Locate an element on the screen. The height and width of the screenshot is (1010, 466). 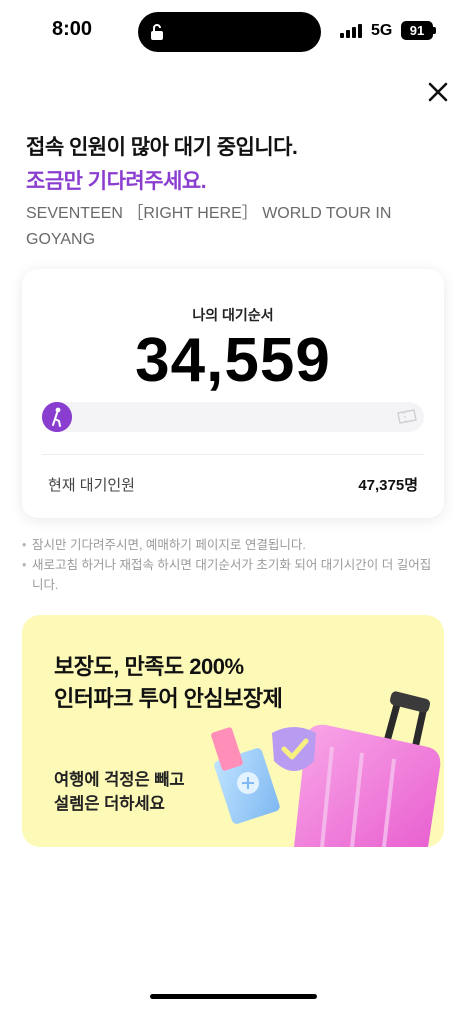
ticket-icon is located at coordinates (407, 416).